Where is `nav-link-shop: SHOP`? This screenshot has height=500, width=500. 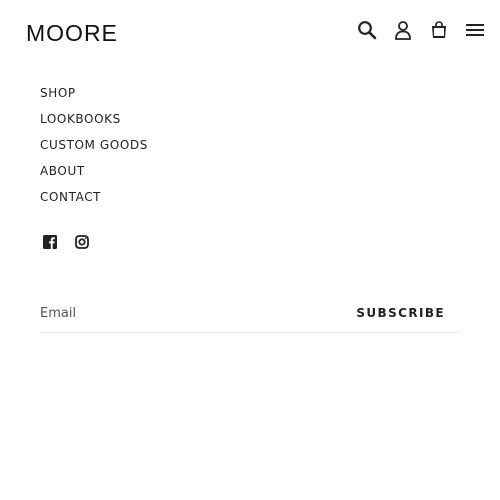
nav-link-shop: SHOP is located at coordinates (58, 93).